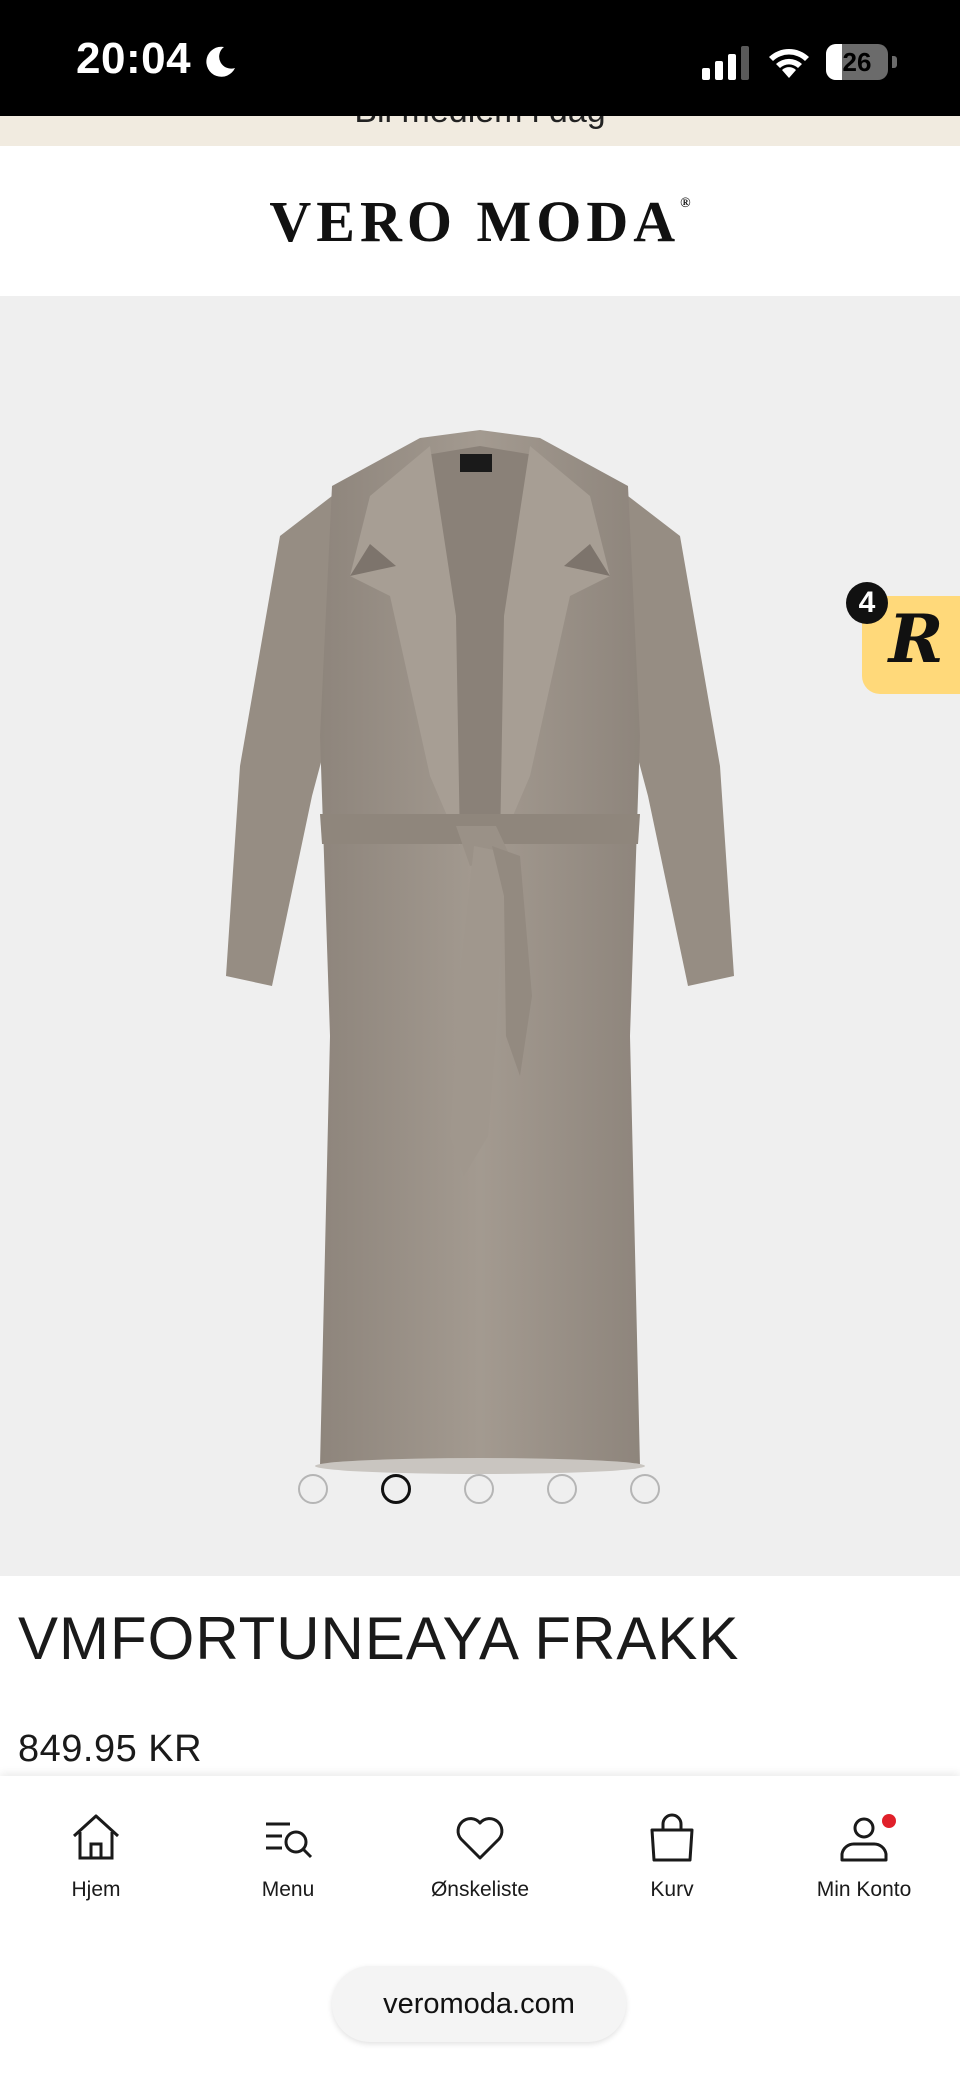 This screenshot has height=2078, width=960. What do you see at coordinates (864, 1889) in the screenshot?
I see `nav-label-account: Min Konto` at bounding box center [864, 1889].